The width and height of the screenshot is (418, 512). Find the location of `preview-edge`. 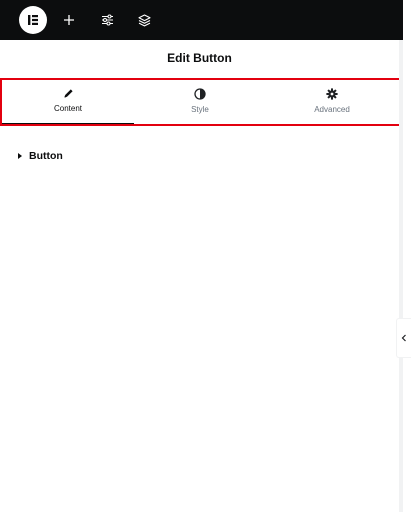

preview-edge is located at coordinates (410, 256).